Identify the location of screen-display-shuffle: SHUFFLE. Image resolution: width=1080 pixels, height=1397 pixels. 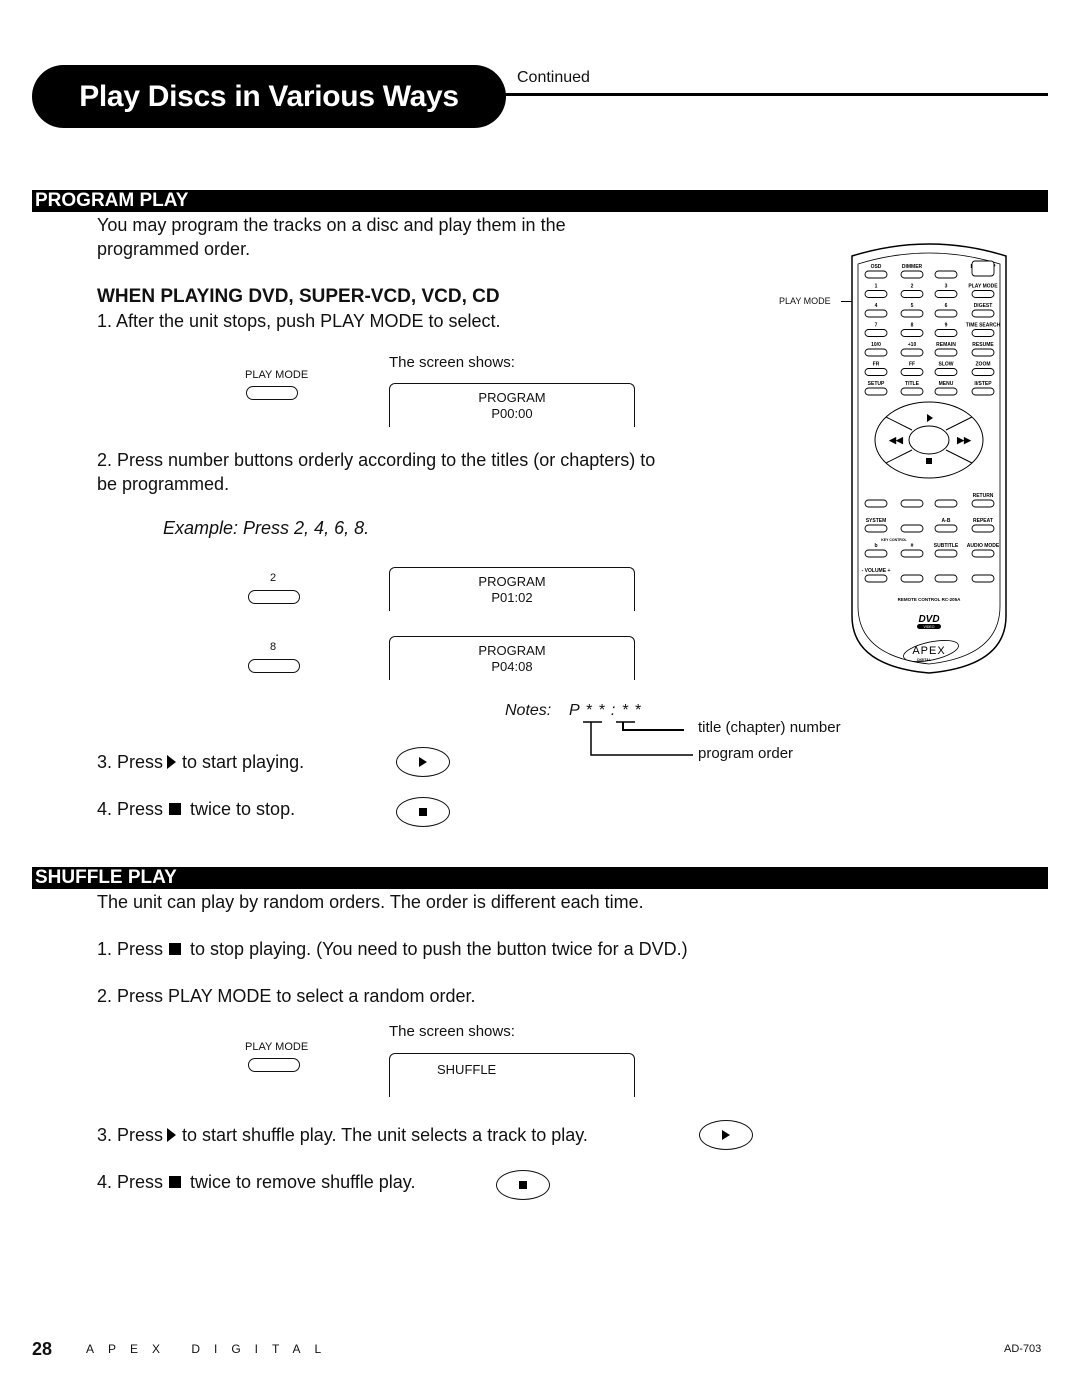
(512, 1075).